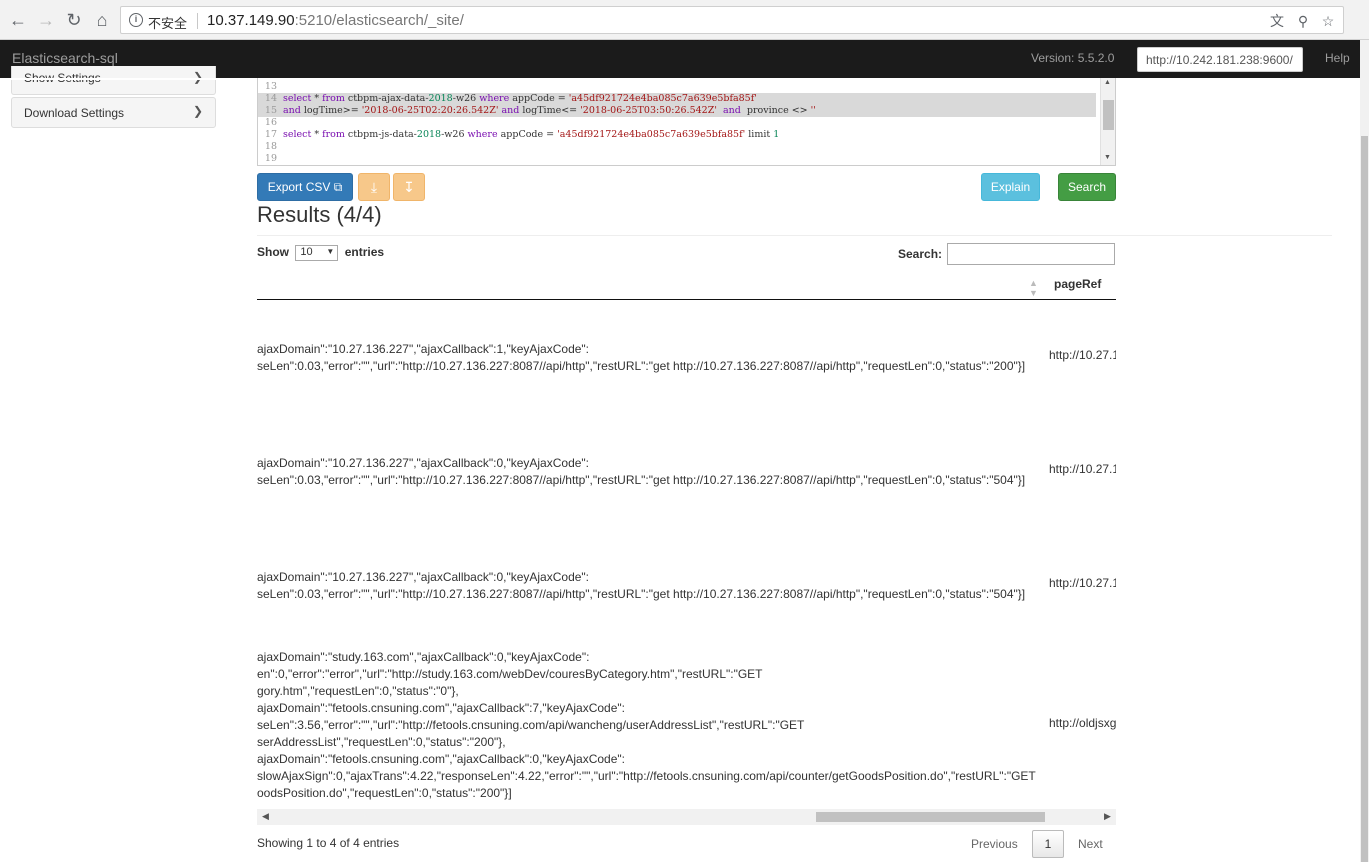  What do you see at coordinates (813, 110) in the screenshot?
I see `code-token: ''` at bounding box center [813, 110].